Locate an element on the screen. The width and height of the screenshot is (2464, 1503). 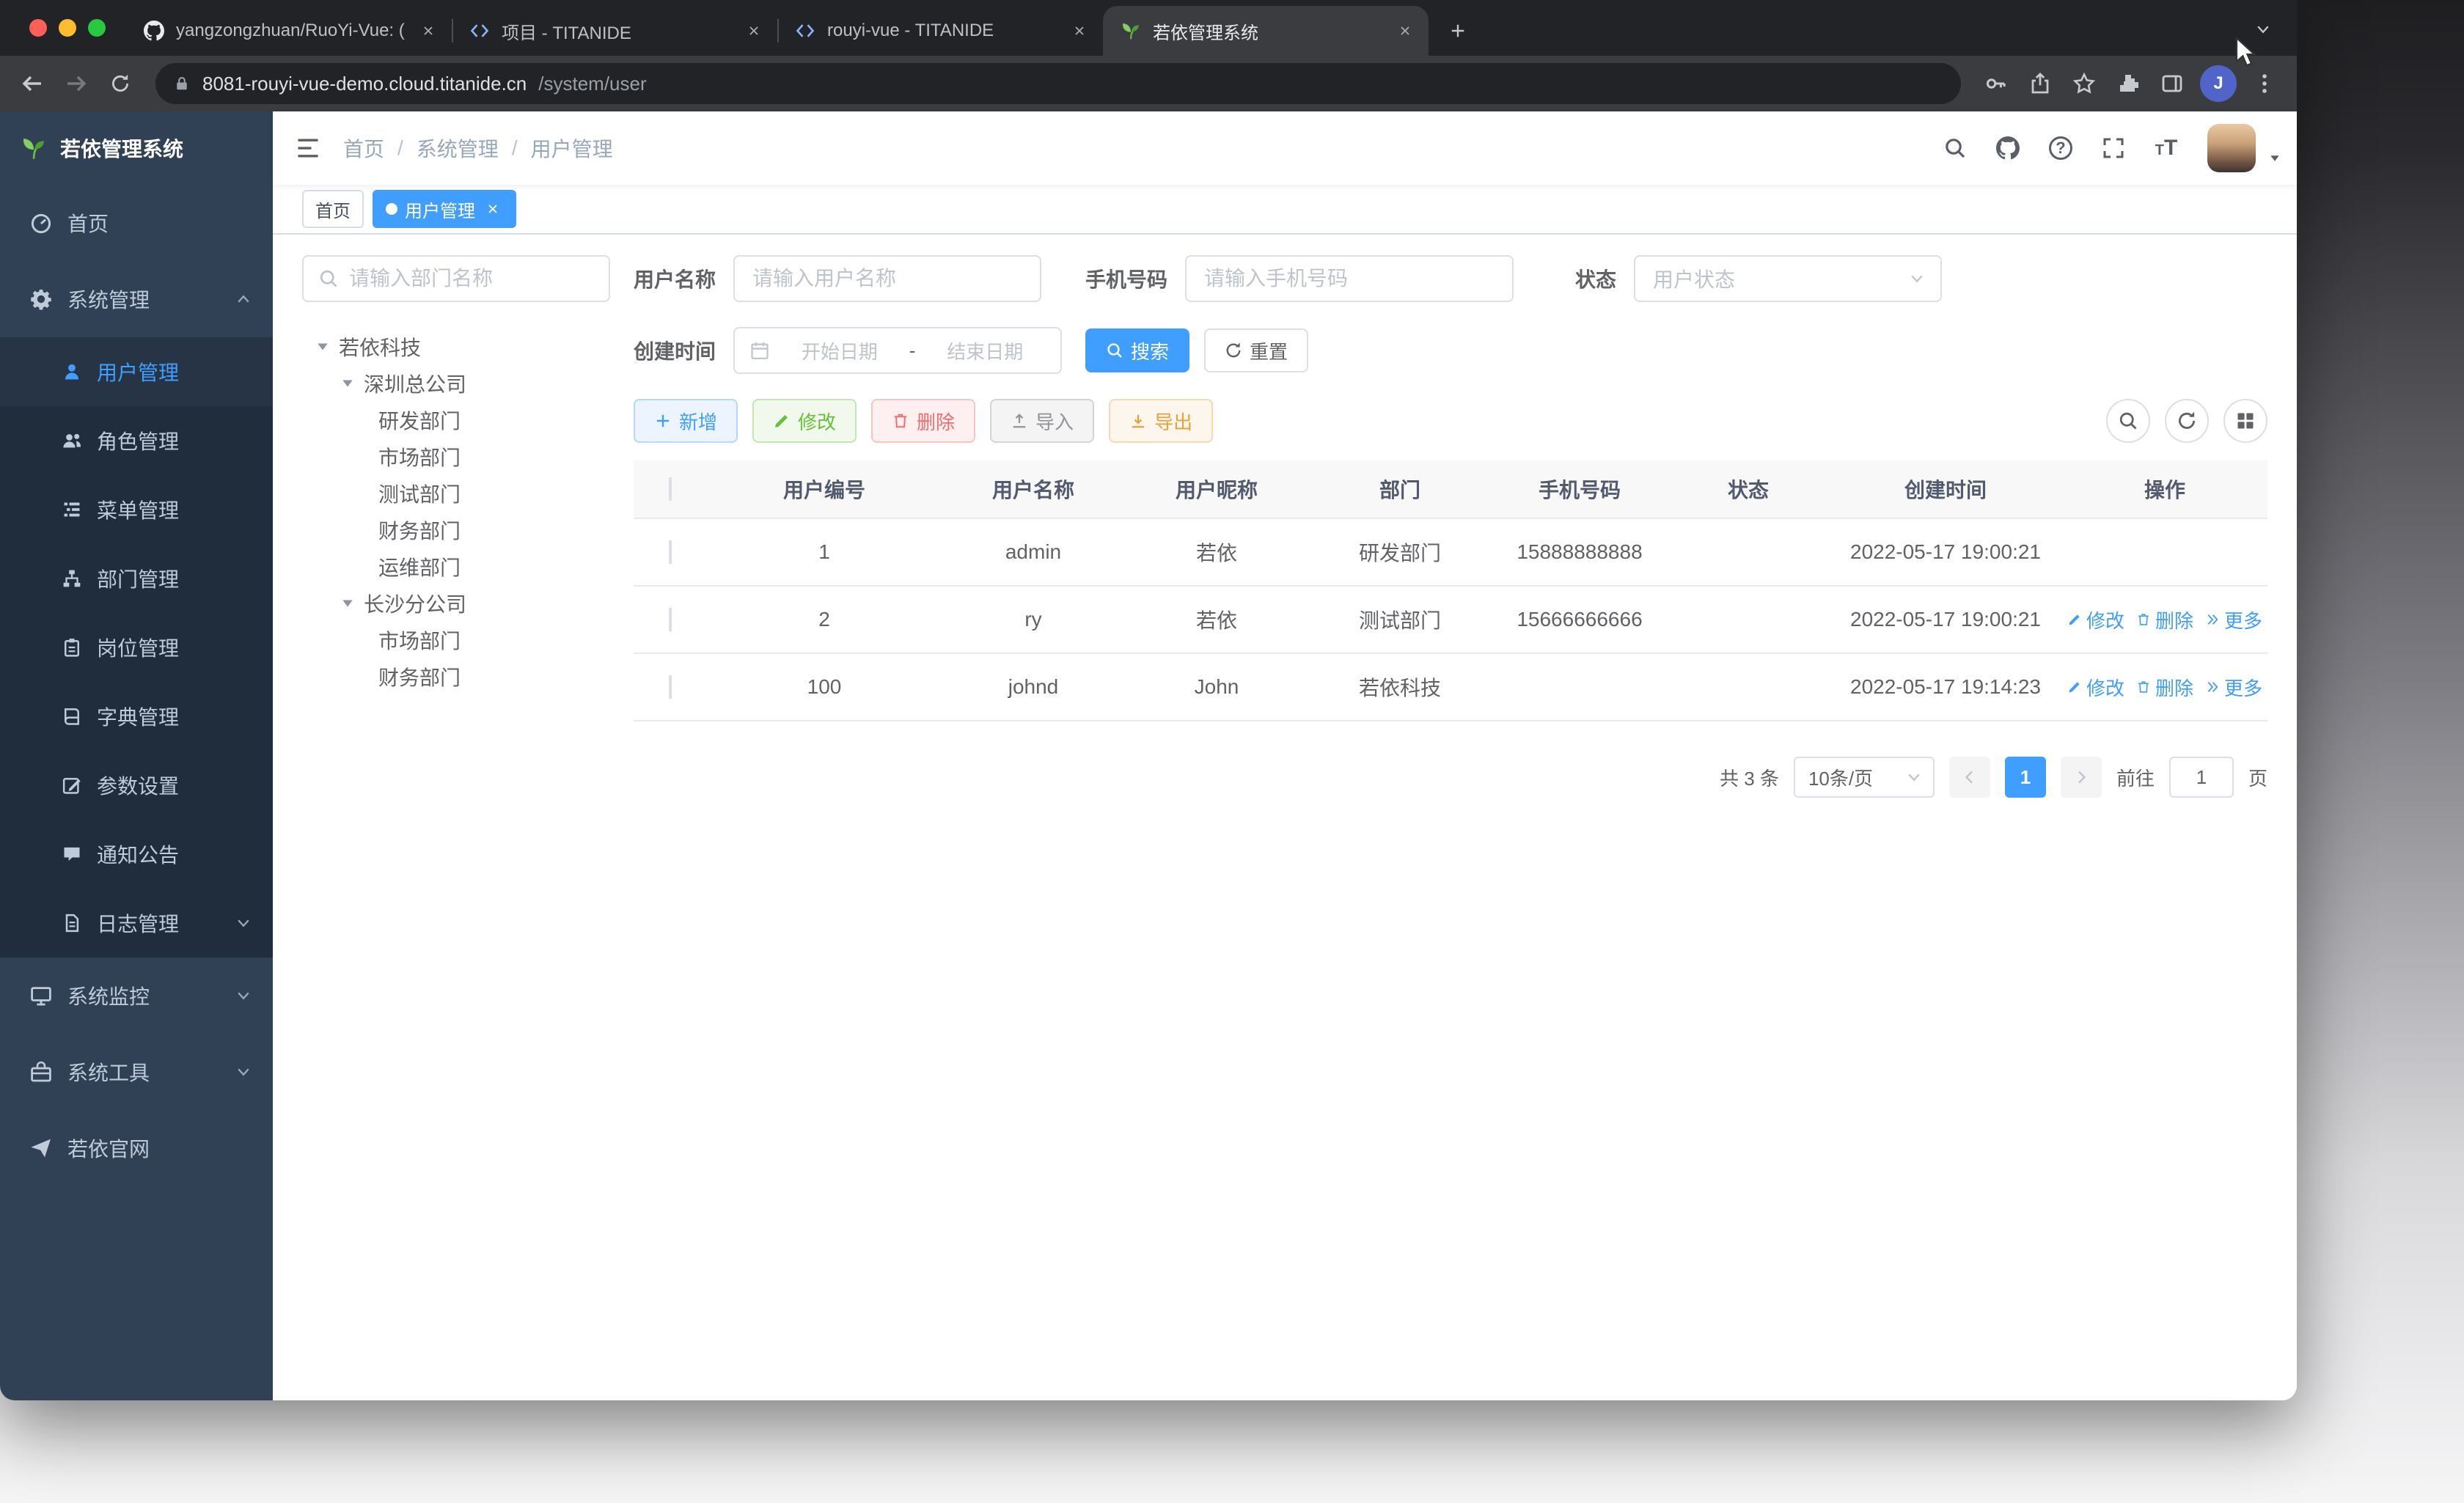
prev-page-button is located at coordinates (1969, 777).